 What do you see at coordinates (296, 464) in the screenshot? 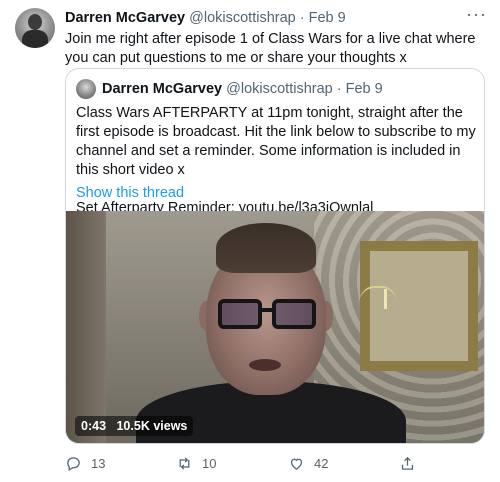
I see `like-icon` at bounding box center [296, 464].